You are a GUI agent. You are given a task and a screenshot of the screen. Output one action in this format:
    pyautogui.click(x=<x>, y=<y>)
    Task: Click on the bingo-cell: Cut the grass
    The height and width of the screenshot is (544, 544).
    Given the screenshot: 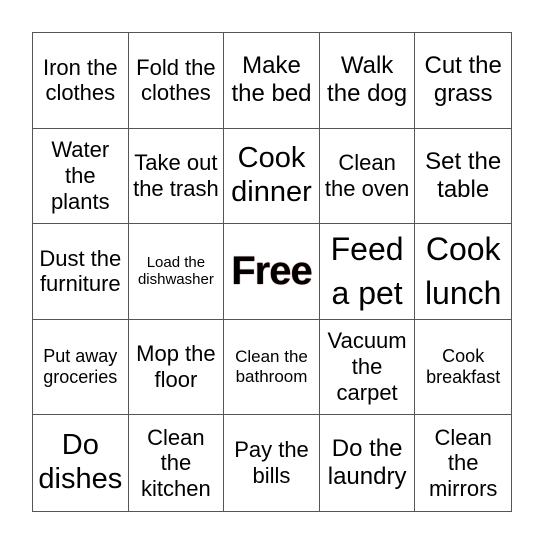 What is the action you would take?
    pyautogui.click(x=463, y=81)
    